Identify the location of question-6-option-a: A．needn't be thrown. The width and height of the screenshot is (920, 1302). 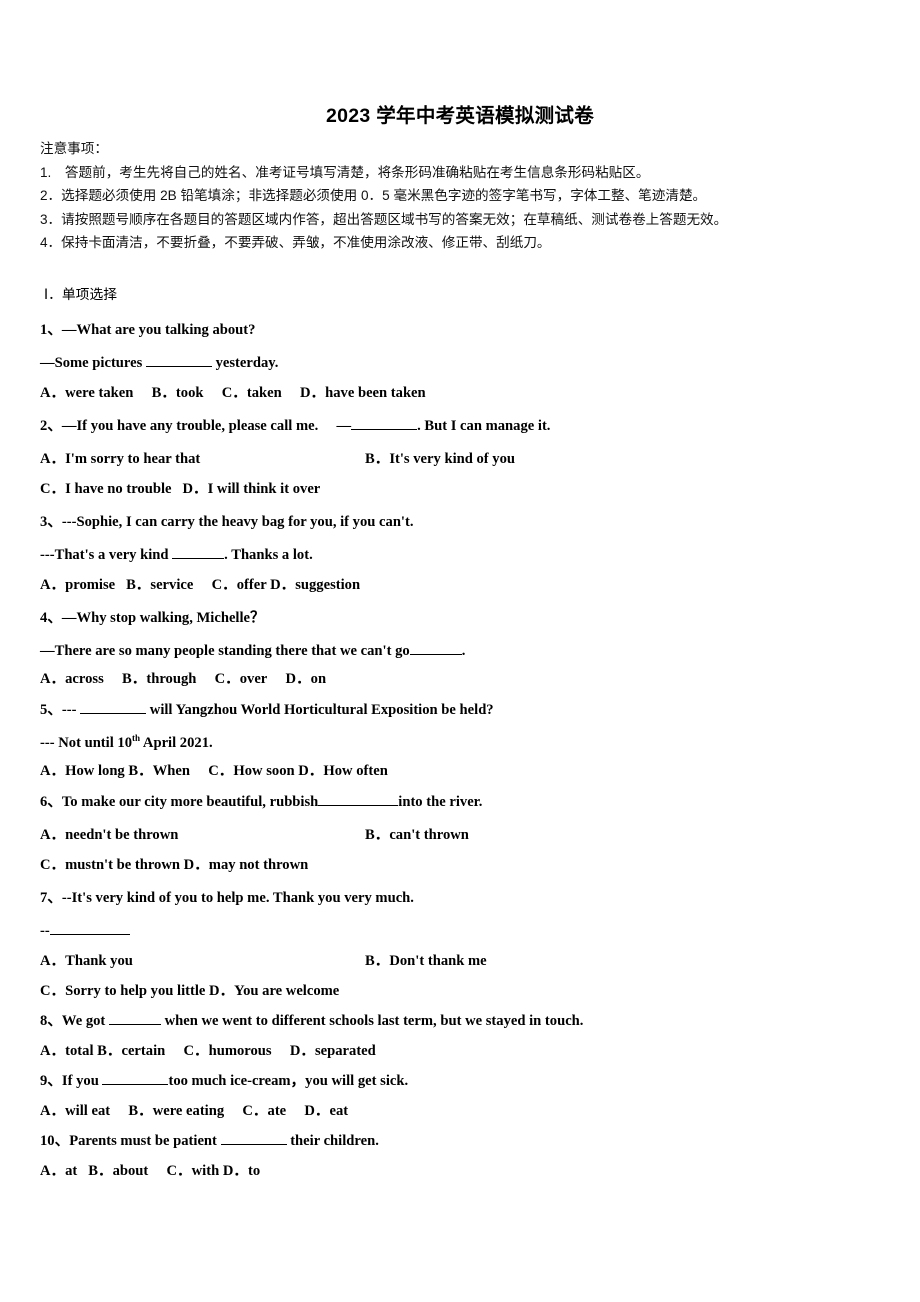
(202, 835).